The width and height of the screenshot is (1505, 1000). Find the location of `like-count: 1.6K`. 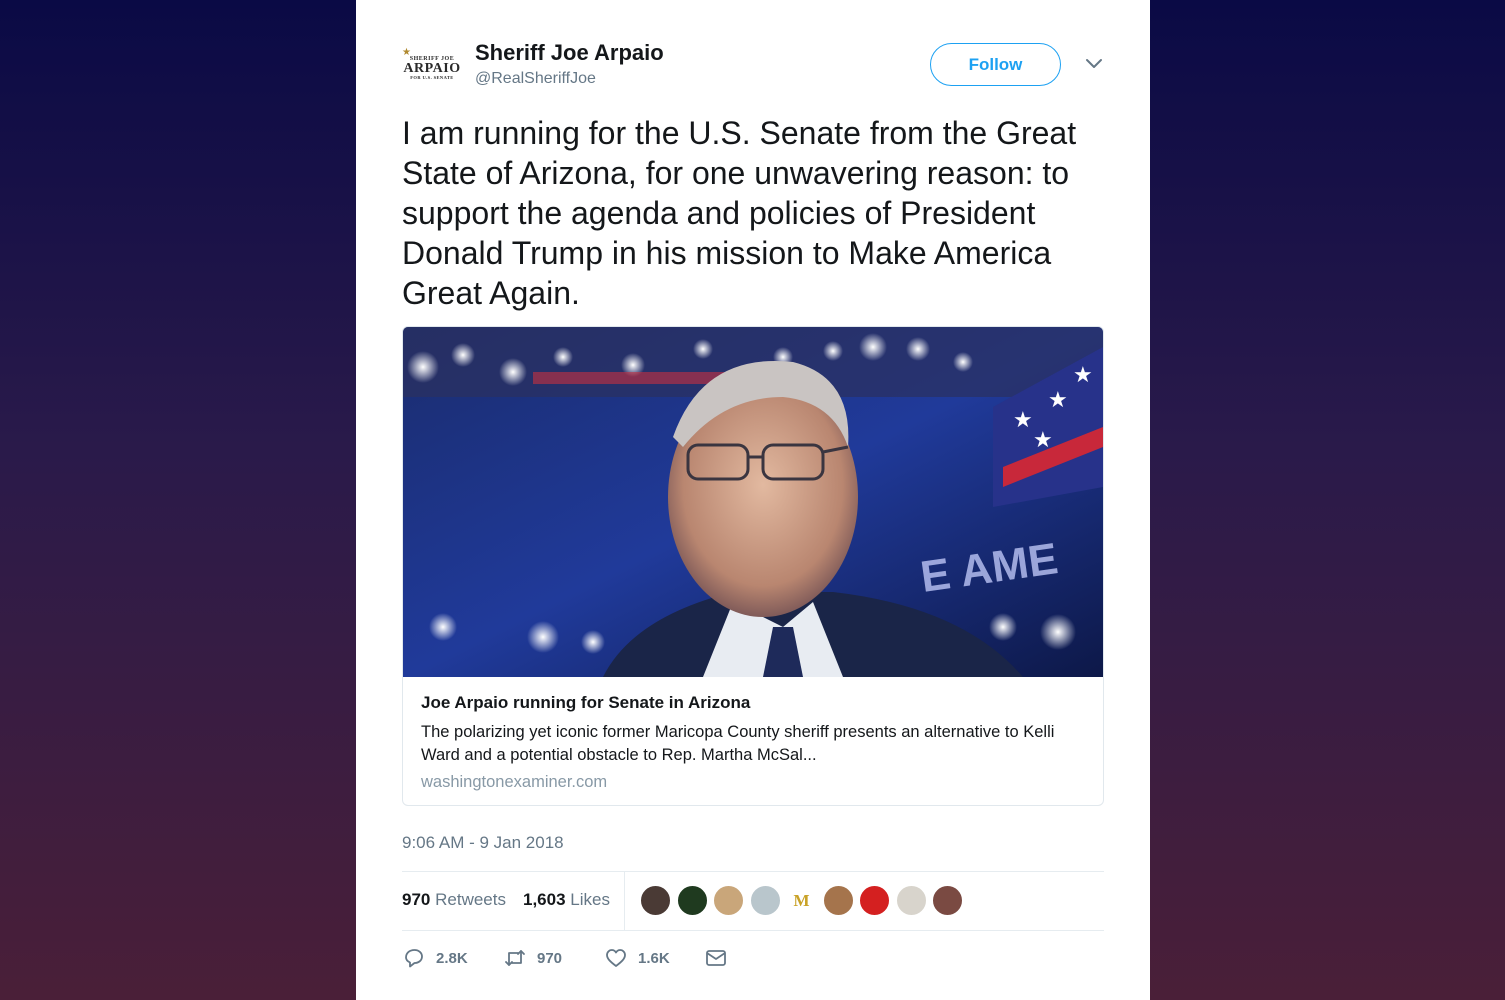

like-count: 1.6K is located at coordinates (654, 958).